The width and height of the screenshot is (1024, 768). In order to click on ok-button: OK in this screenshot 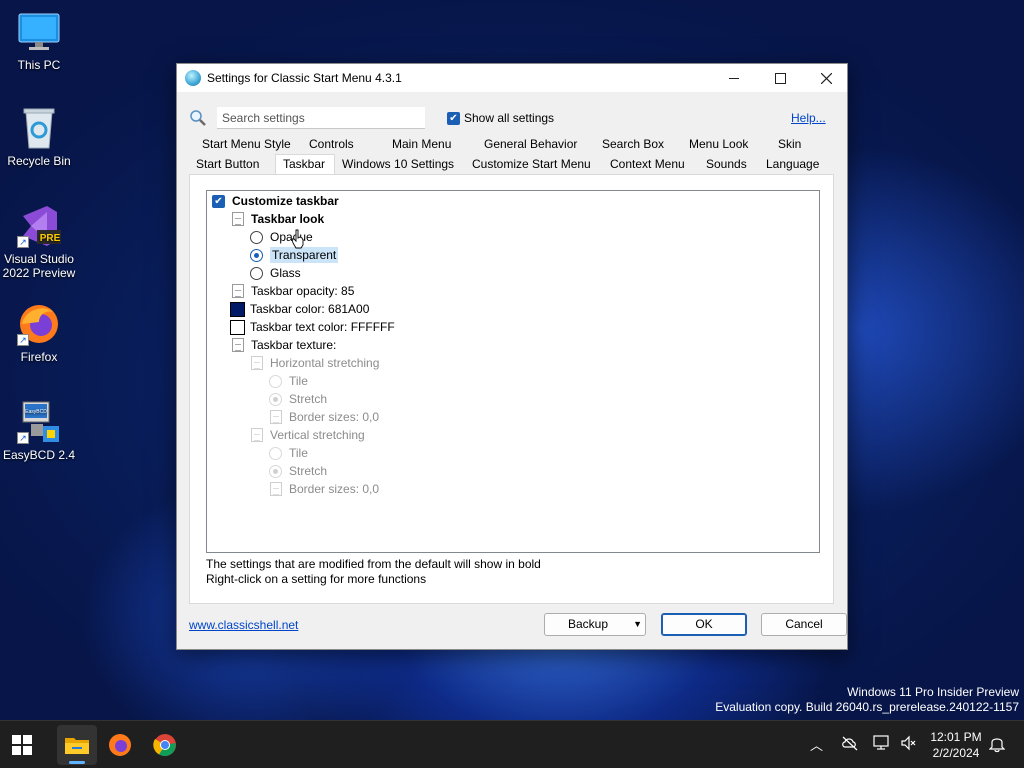, I will do `click(704, 624)`.